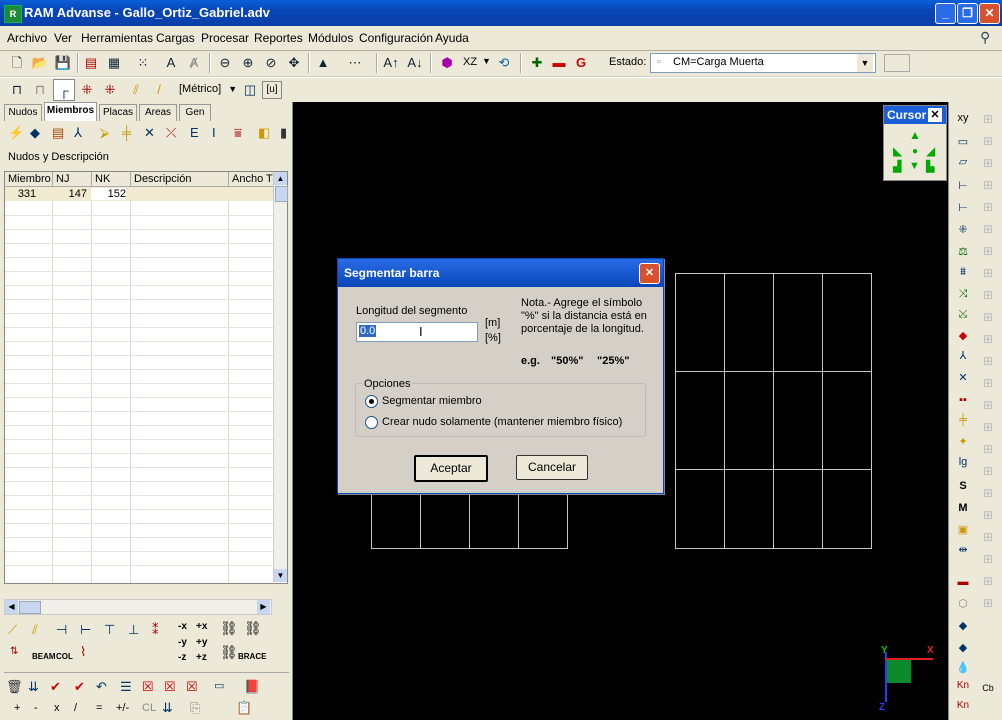 This screenshot has width=1002, height=720. What do you see at coordinates (91, 63) in the screenshot?
I see `print-icon: ▤` at bounding box center [91, 63].